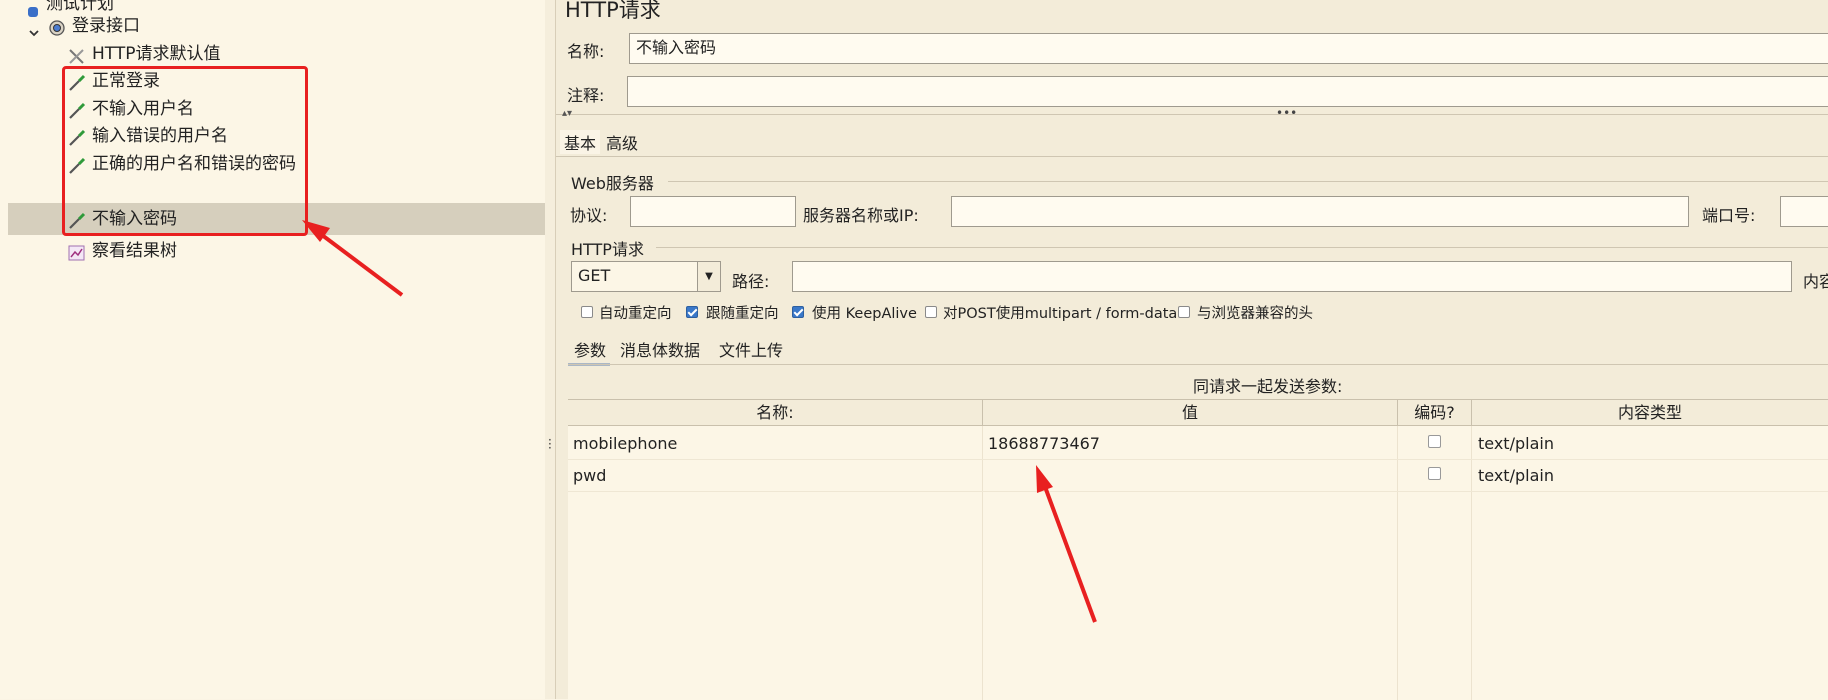  Describe the element at coordinates (590, 349) in the screenshot. I see `tab-parameters: 参数` at that location.